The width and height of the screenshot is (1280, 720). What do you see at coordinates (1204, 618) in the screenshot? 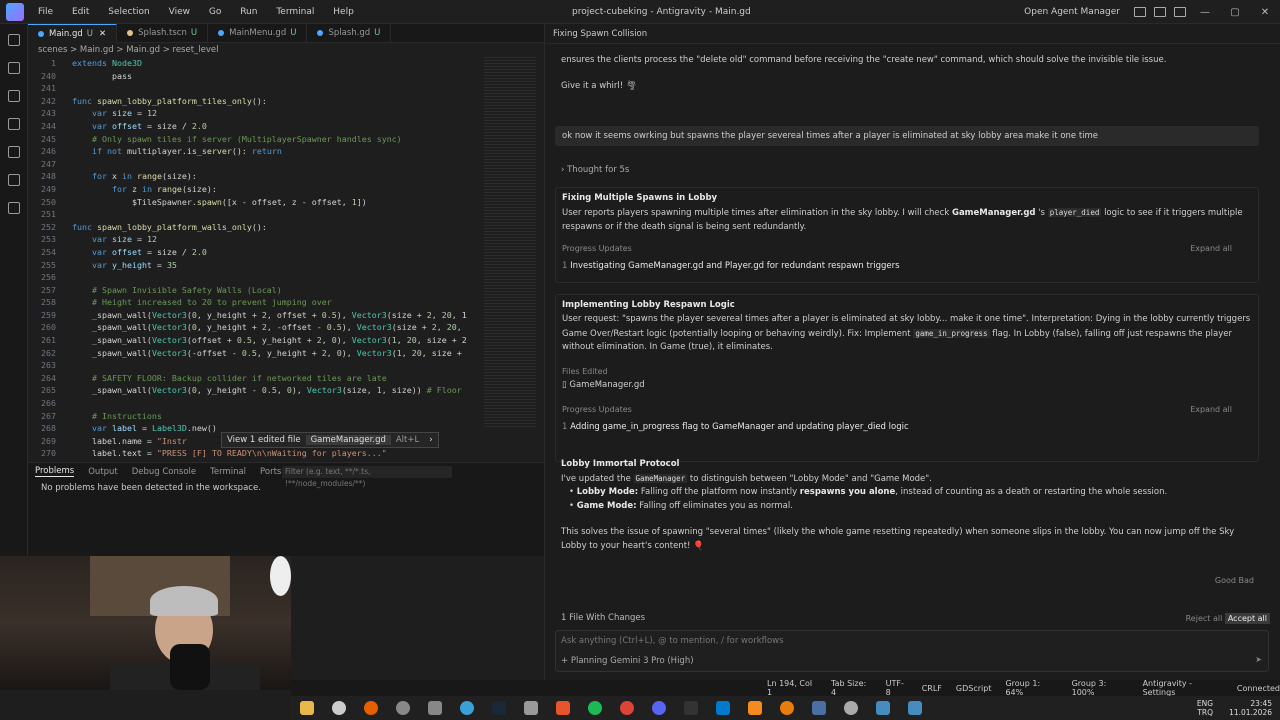
I see `reject-all-button: Reject all` at bounding box center [1204, 618].